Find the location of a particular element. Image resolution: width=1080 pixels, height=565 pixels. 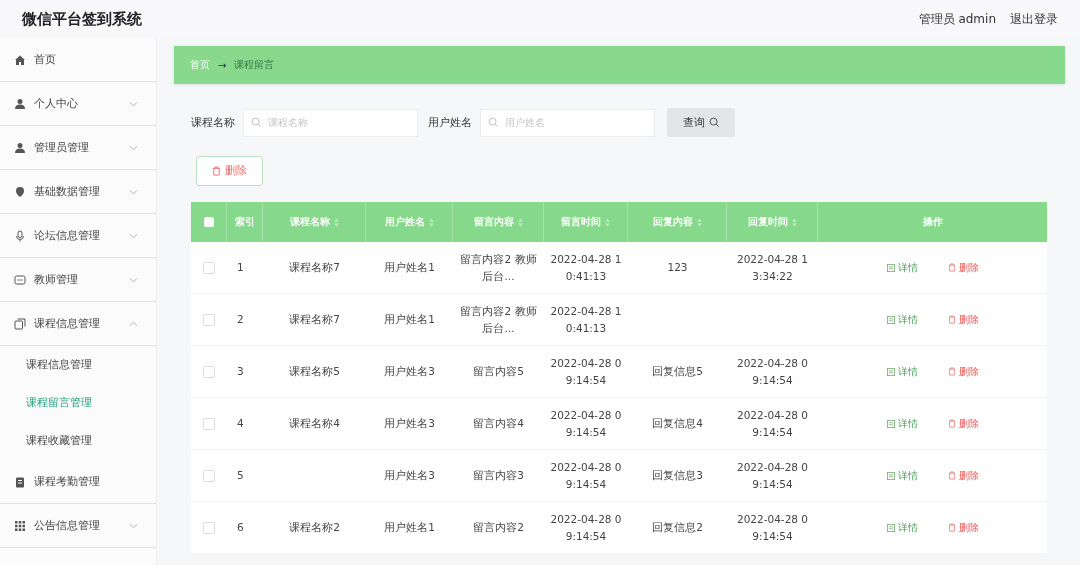

table-cell-text: 2022-04-28 13:34:22 is located at coordinates (772, 267).